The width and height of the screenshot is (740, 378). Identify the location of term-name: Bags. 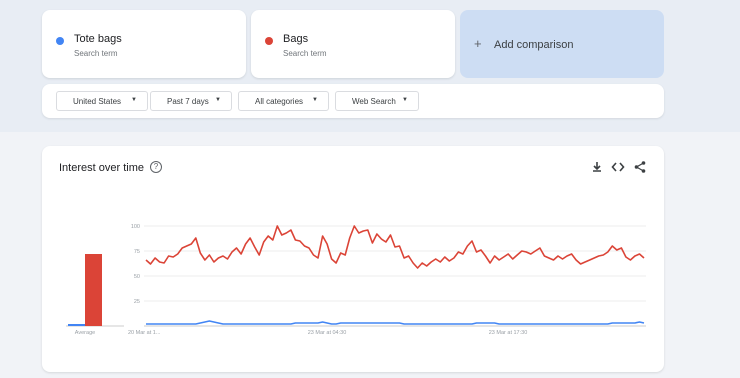
(295, 39).